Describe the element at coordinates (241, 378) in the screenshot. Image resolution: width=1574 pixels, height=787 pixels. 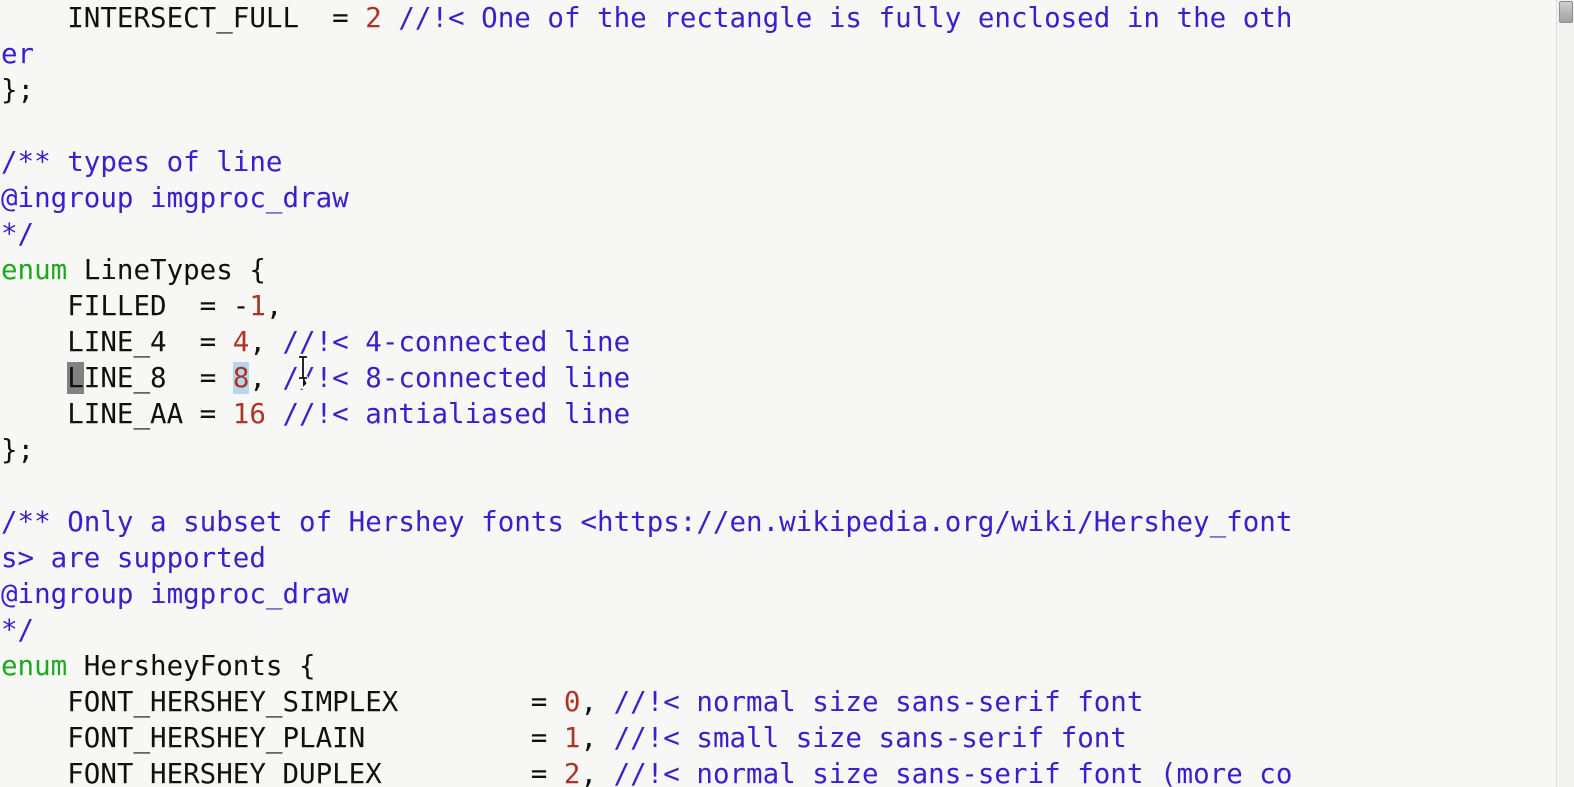
I see `selected-text: 8` at that location.